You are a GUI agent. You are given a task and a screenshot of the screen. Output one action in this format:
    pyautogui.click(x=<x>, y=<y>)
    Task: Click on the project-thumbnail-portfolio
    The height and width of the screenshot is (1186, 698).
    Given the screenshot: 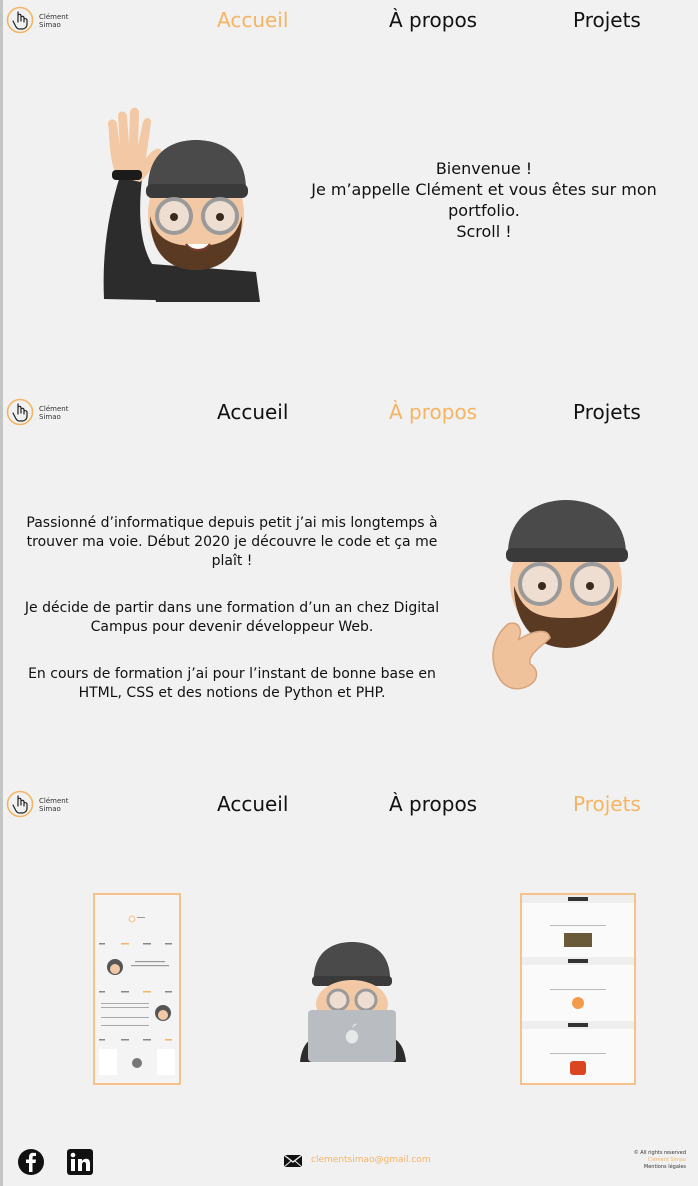 What is the action you would take?
    pyautogui.click(x=137, y=989)
    